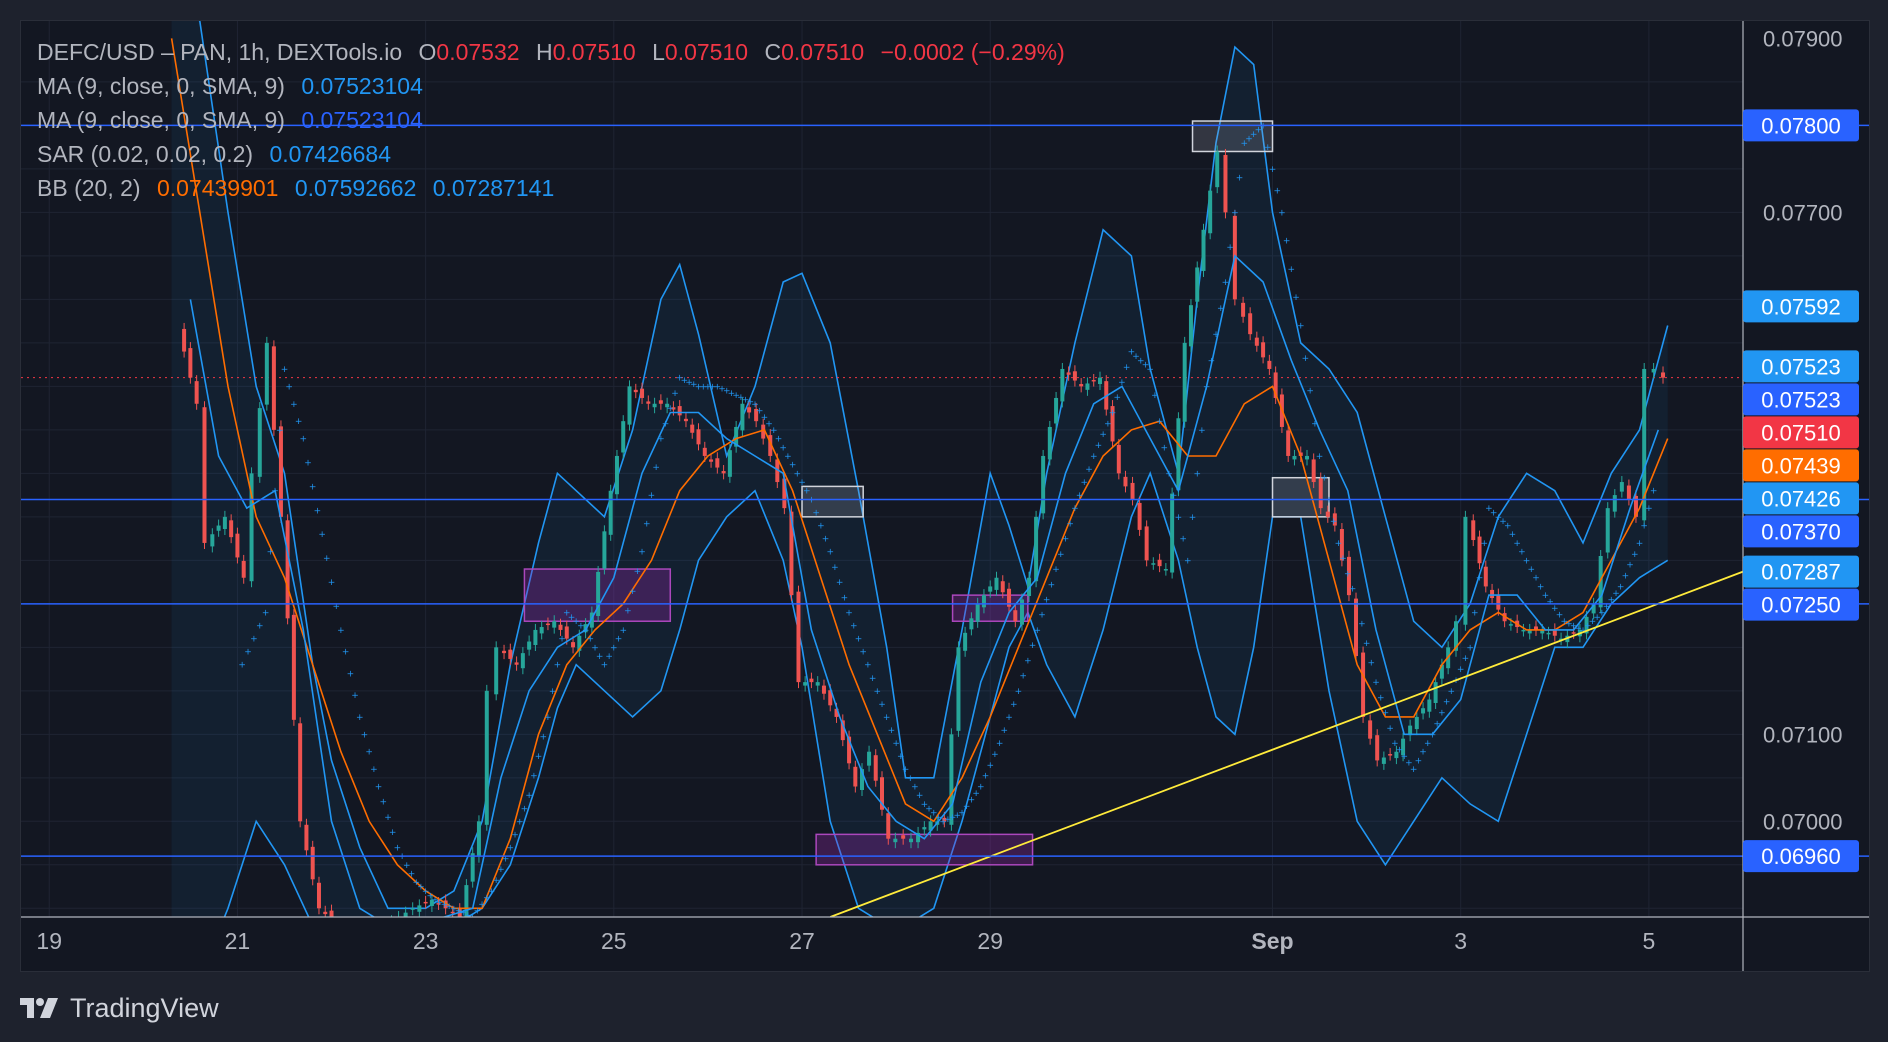 The height and width of the screenshot is (1042, 1888). I want to click on legend-ma2-row: MA (9, close, 0, SMA, 9) 0.07523104, so click(551, 120).